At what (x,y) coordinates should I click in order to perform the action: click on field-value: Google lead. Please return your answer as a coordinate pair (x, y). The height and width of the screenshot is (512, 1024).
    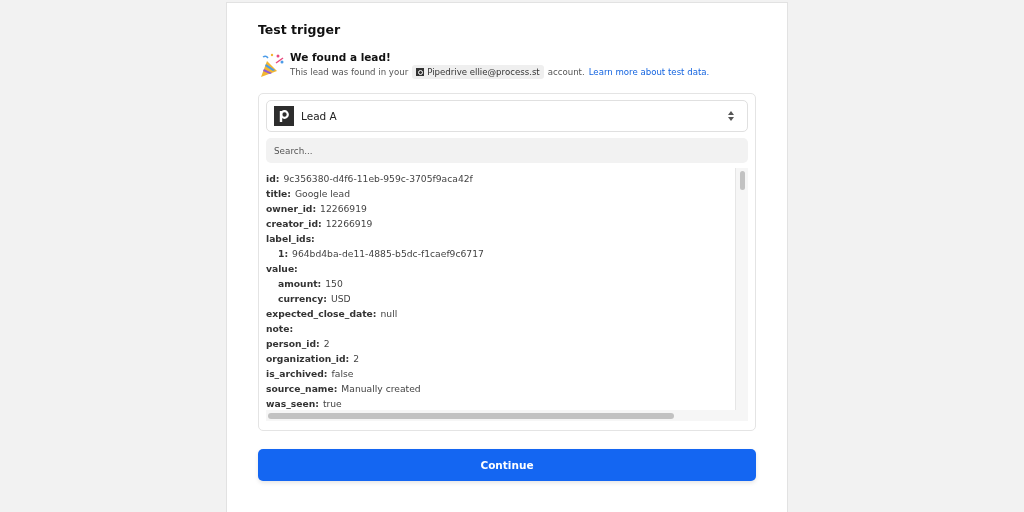
    Looking at the image, I should click on (322, 193).